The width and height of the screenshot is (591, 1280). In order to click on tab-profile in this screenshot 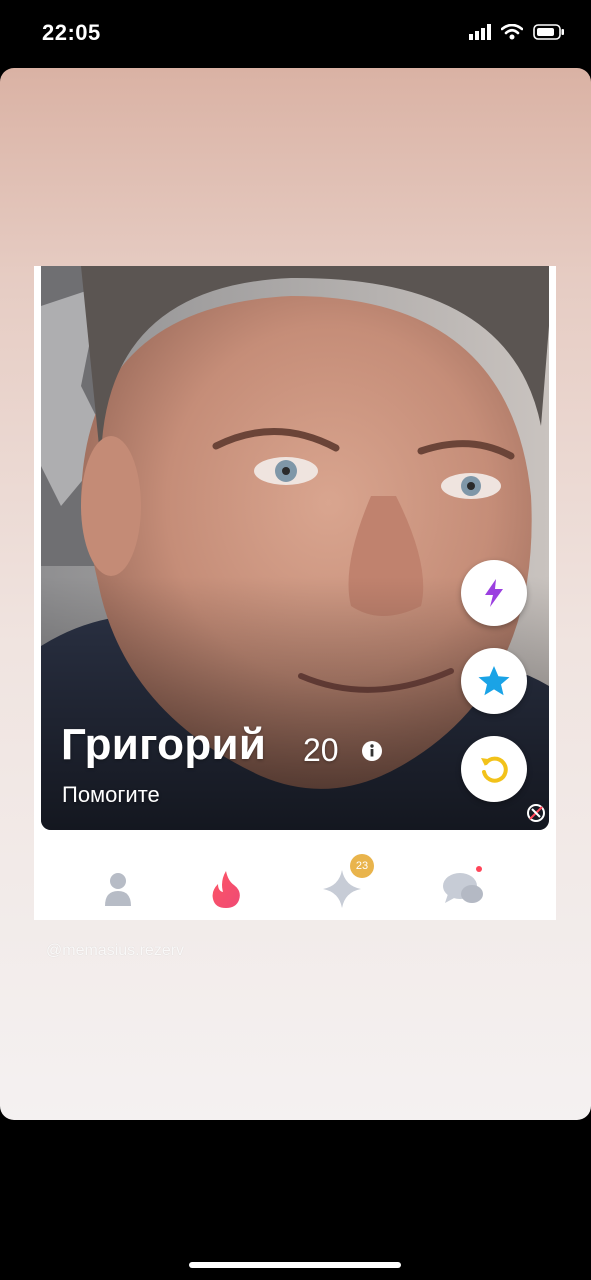, I will do `click(118, 889)`.